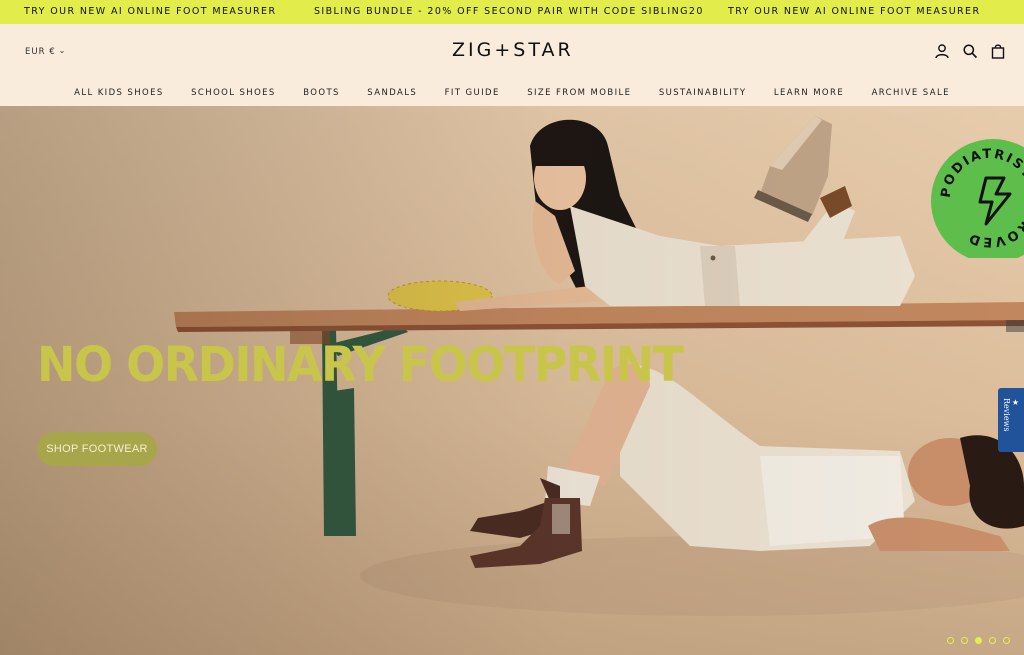 Image resolution: width=1024 pixels, height=655 pixels. I want to click on announcement-foot-measurer: TRY OUR NEW AI ONLINE FOOT MEASURER, so click(150, 11).